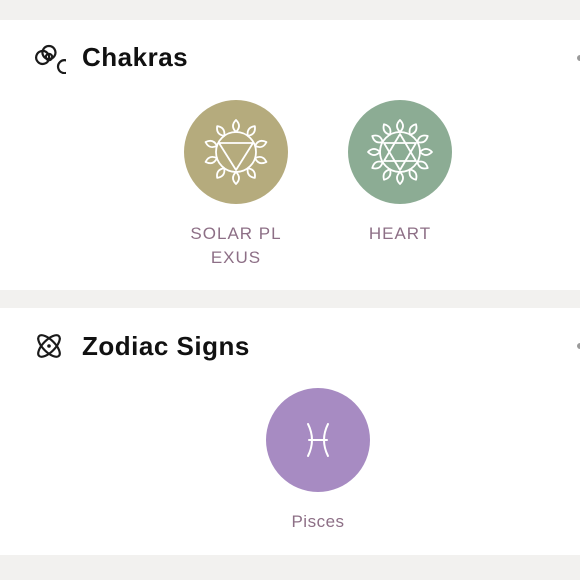  I want to click on zodiac-tile-pisces: Pisces, so click(318, 461).